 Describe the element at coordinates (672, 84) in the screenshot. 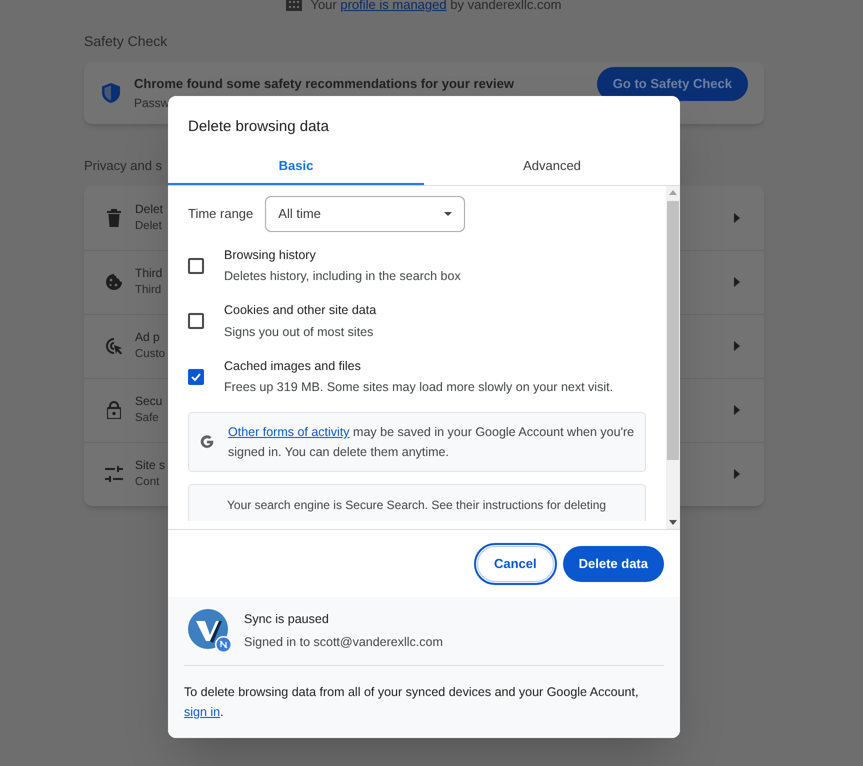

I see `safety-check-button: Go to Safety Check` at that location.